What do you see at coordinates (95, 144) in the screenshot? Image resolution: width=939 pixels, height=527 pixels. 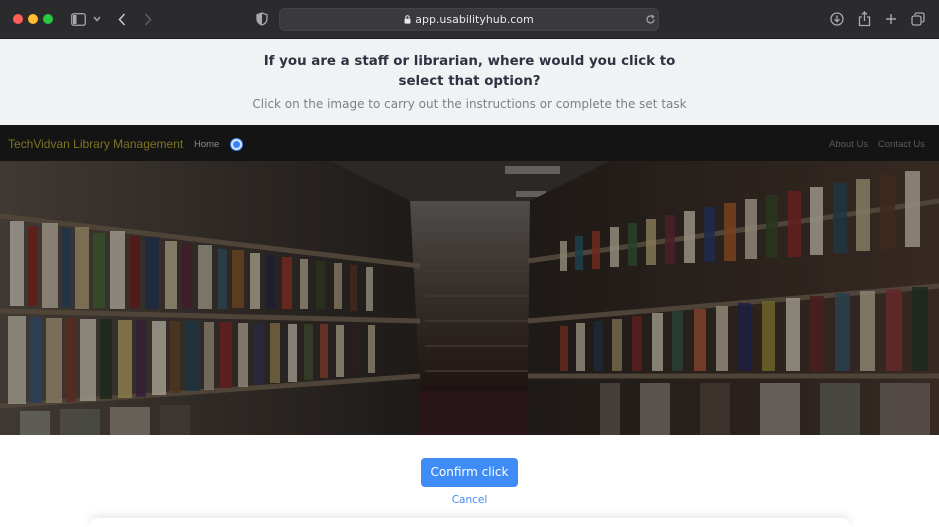 I see `site-brand: TechVidvan Library Management` at bounding box center [95, 144].